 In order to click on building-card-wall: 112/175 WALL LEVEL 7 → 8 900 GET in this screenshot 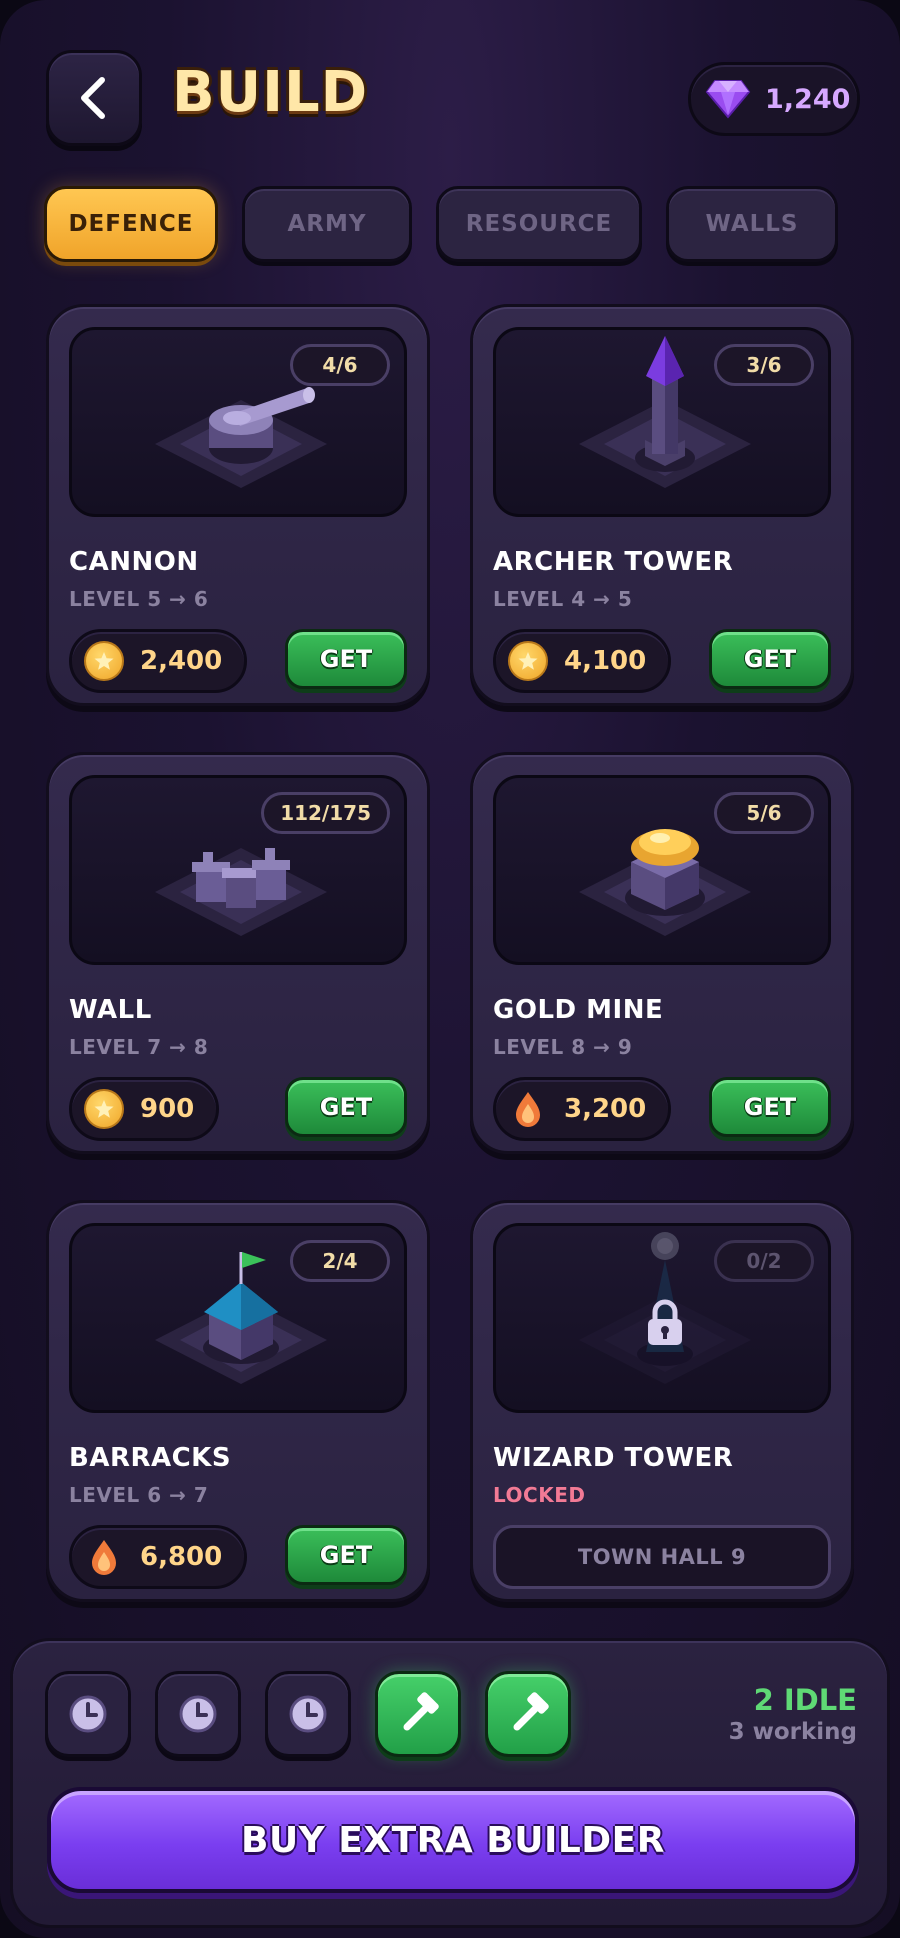, I will do `click(238, 953)`.